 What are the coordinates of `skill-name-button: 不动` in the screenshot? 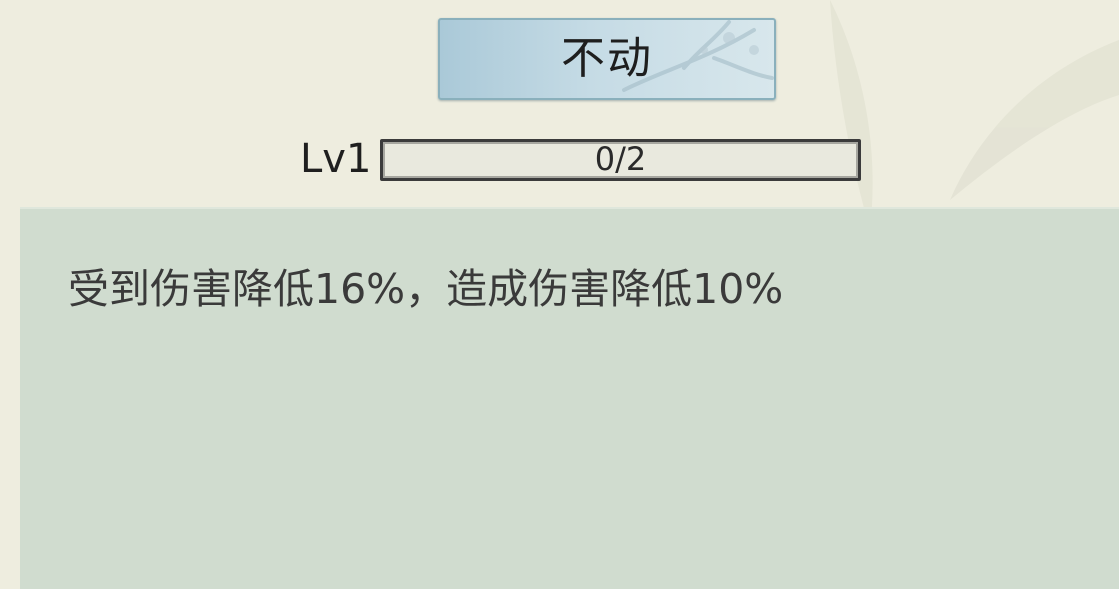 It's located at (607, 59).